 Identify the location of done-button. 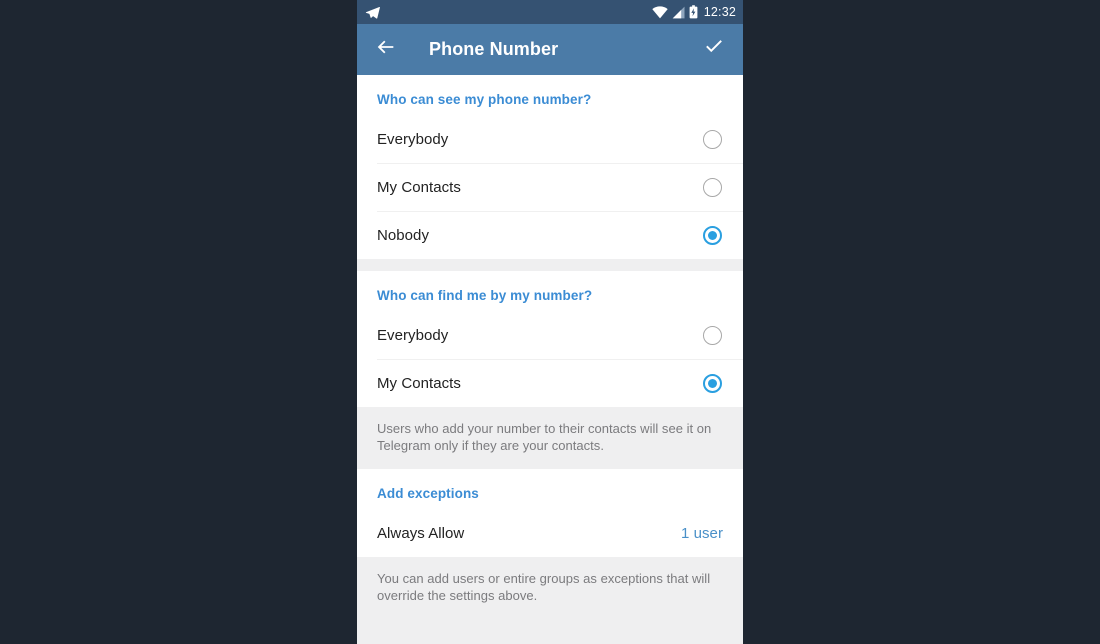
(714, 50).